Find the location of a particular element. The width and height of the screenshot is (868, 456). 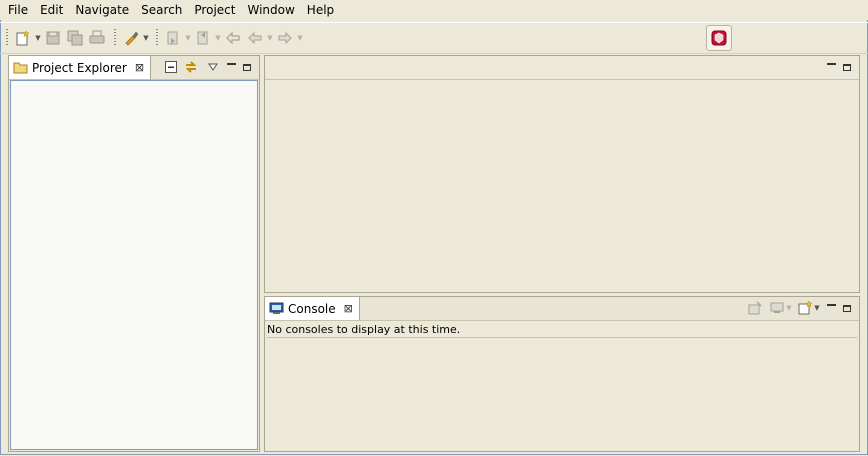

link-with-editor-button is located at coordinates (191, 67).